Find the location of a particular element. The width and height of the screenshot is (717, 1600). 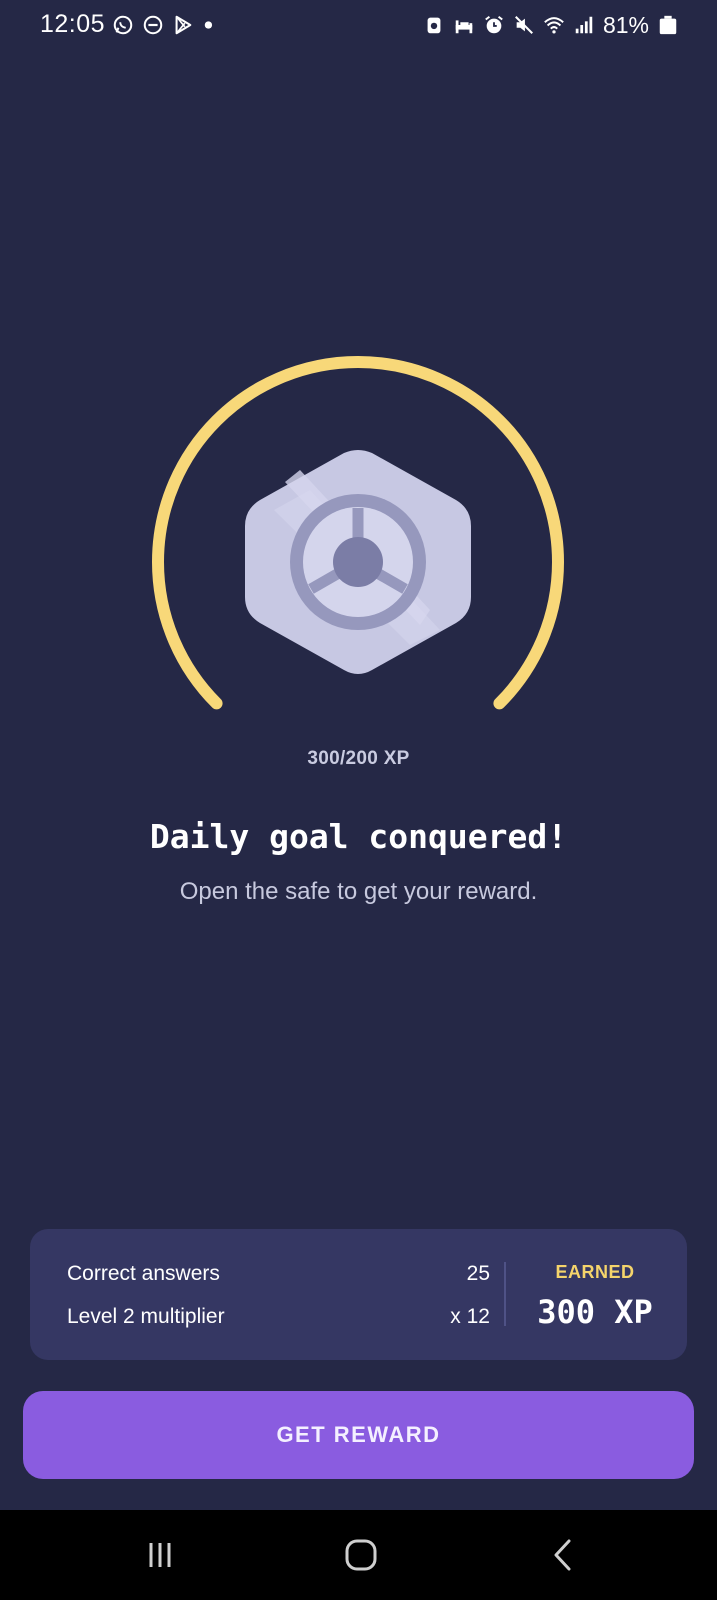

home-icon is located at coordinates (361, 1555).